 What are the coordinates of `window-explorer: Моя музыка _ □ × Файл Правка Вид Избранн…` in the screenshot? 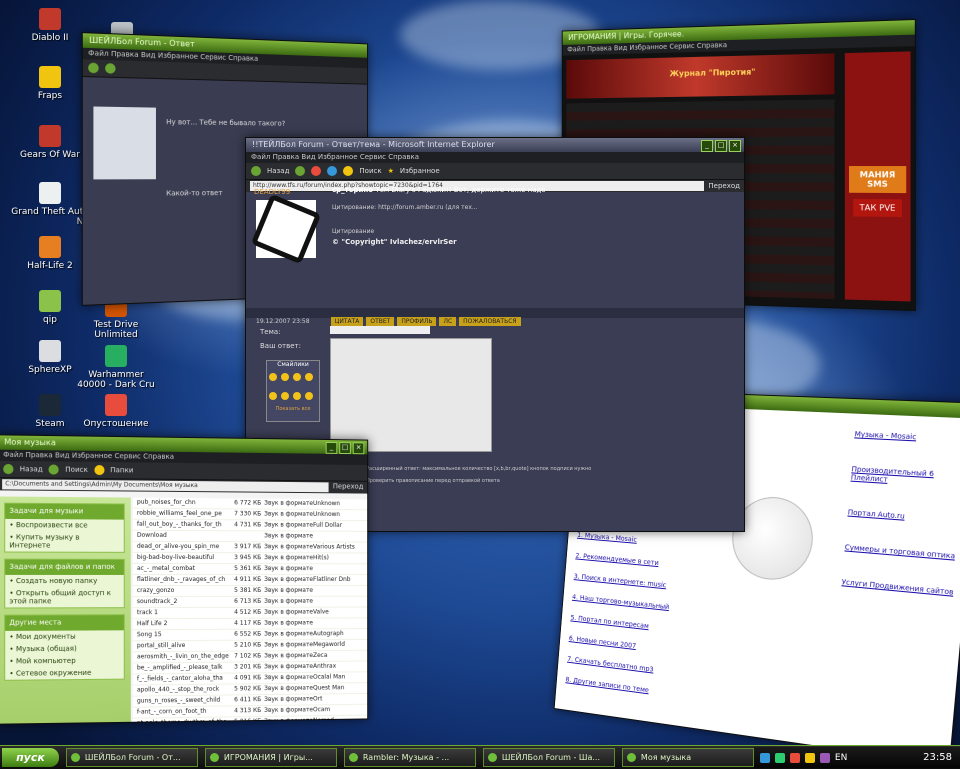 It's located at (184, 579).